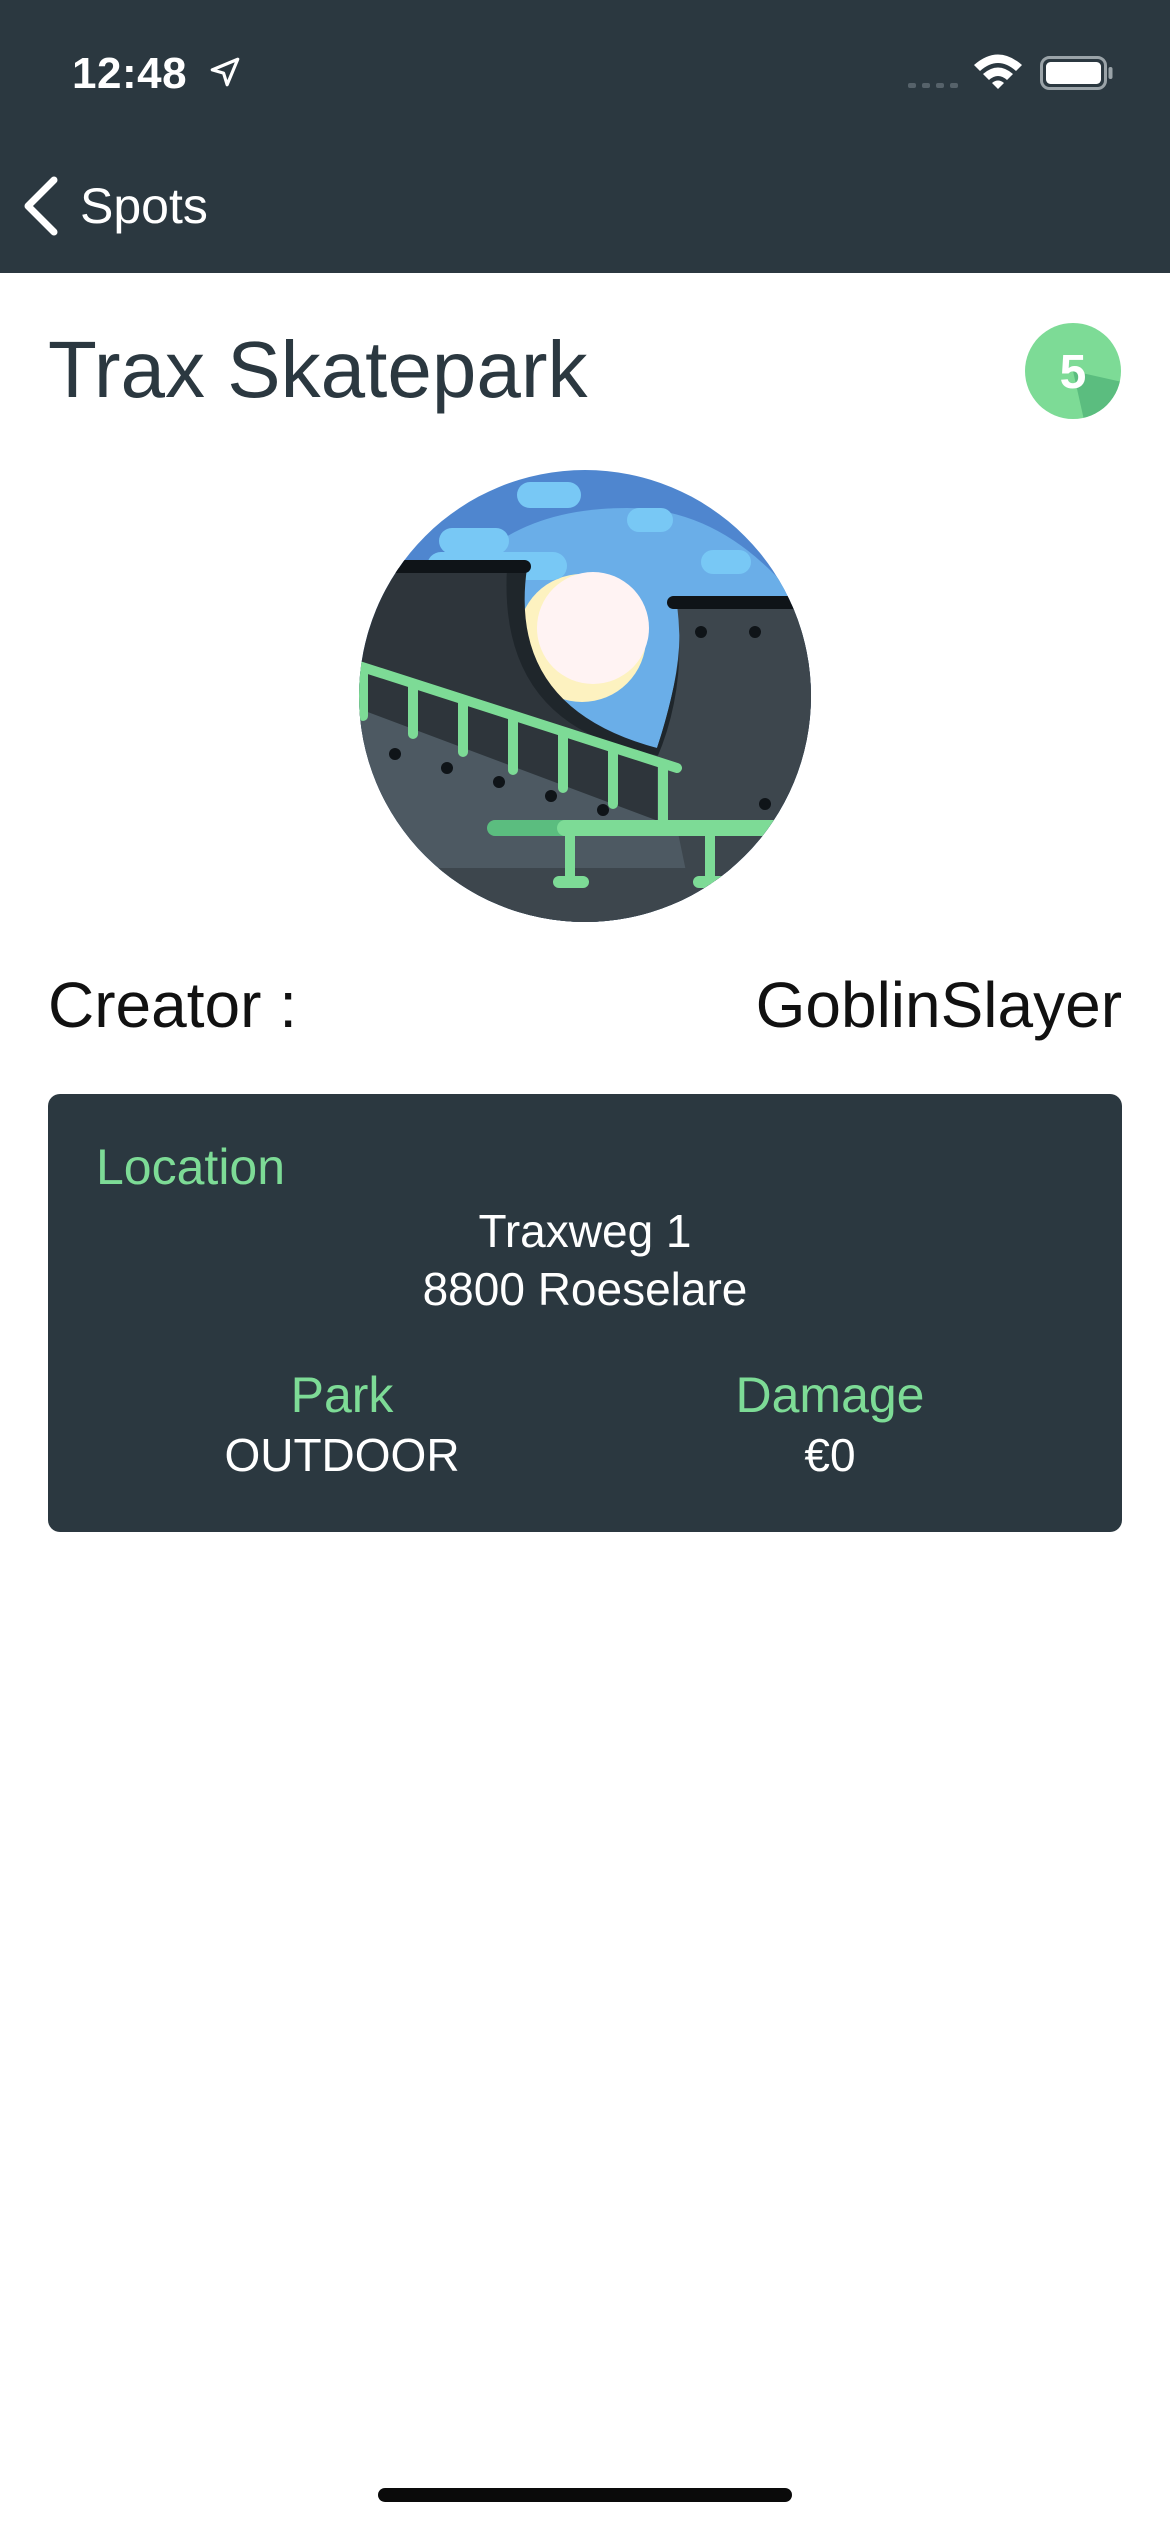 Image resolution: width=1170 pixels, height=2532 pixels. I want to click on top-bar: 12:48 Spots, so click(585, 136).